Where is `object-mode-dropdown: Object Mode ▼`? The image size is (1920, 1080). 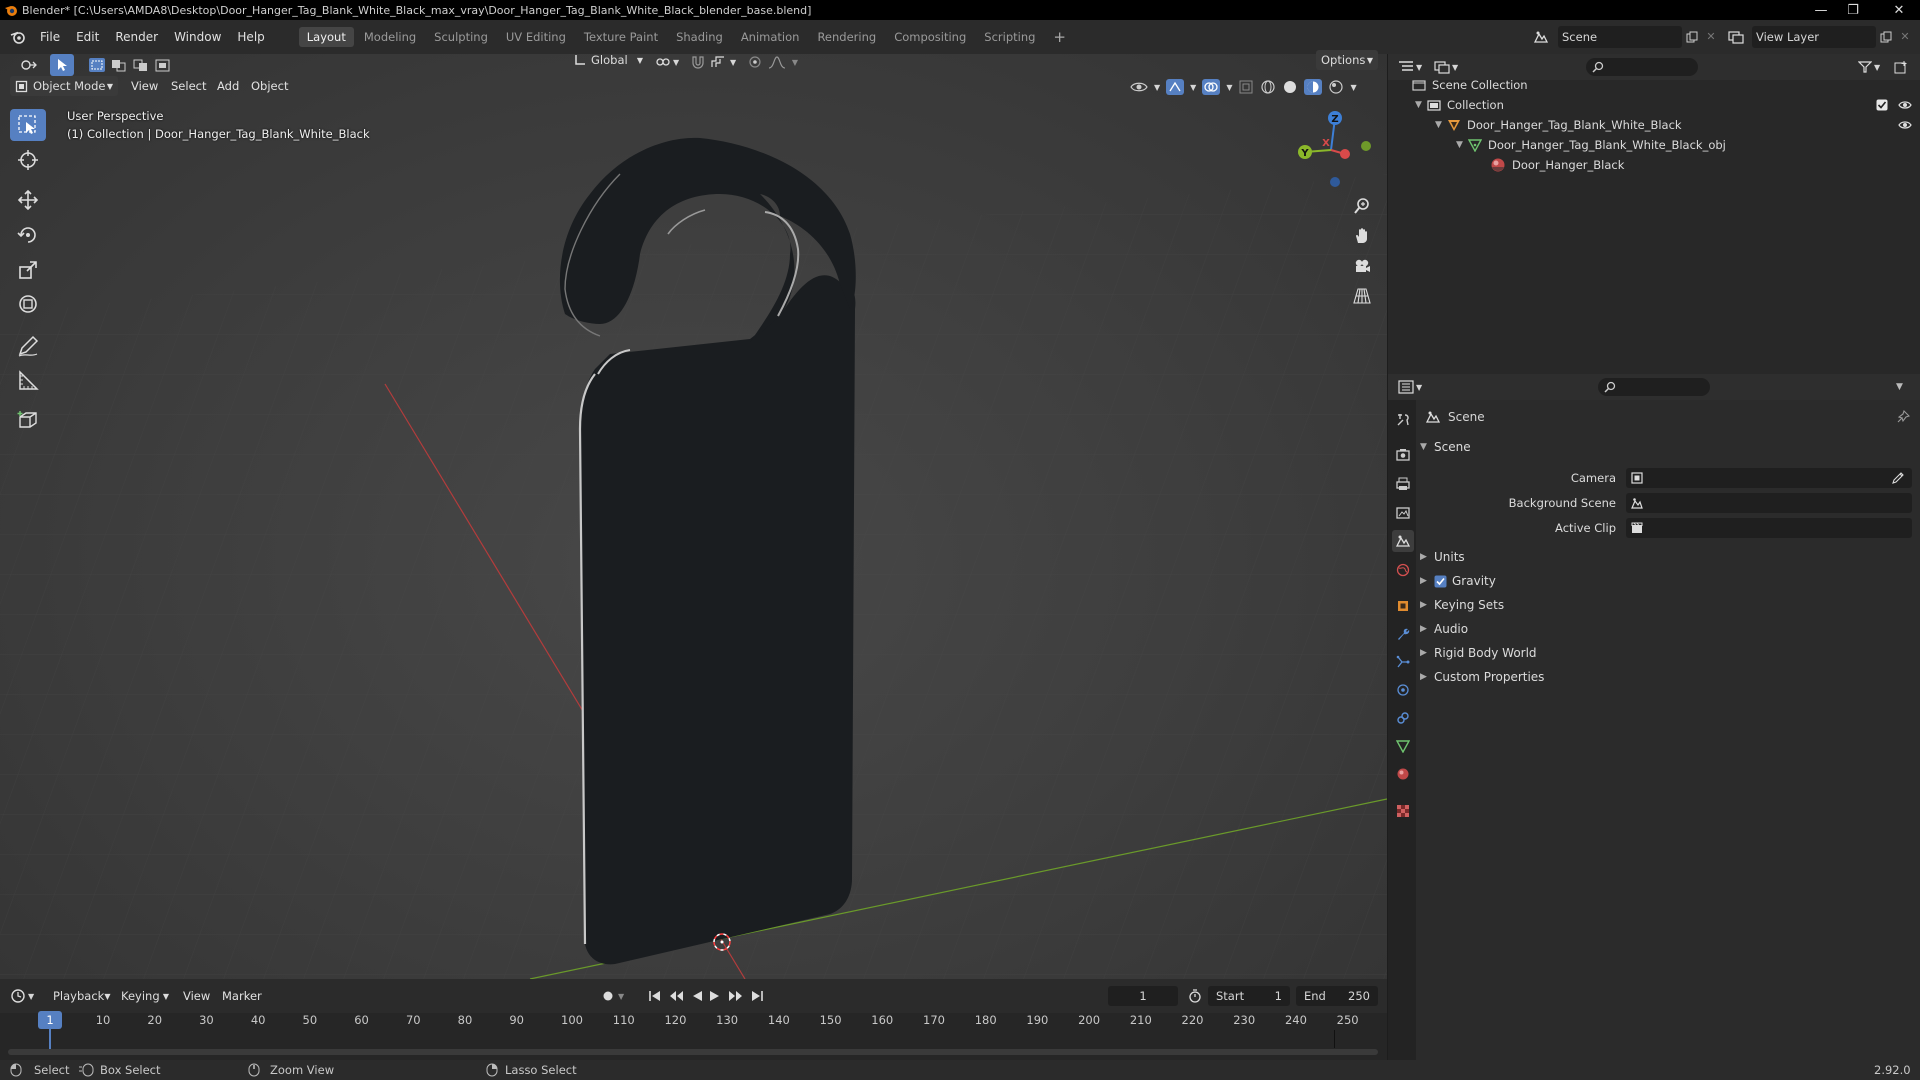
object-mode-dropdown: Object Mode ▼ is located at coordinates (64, 86).